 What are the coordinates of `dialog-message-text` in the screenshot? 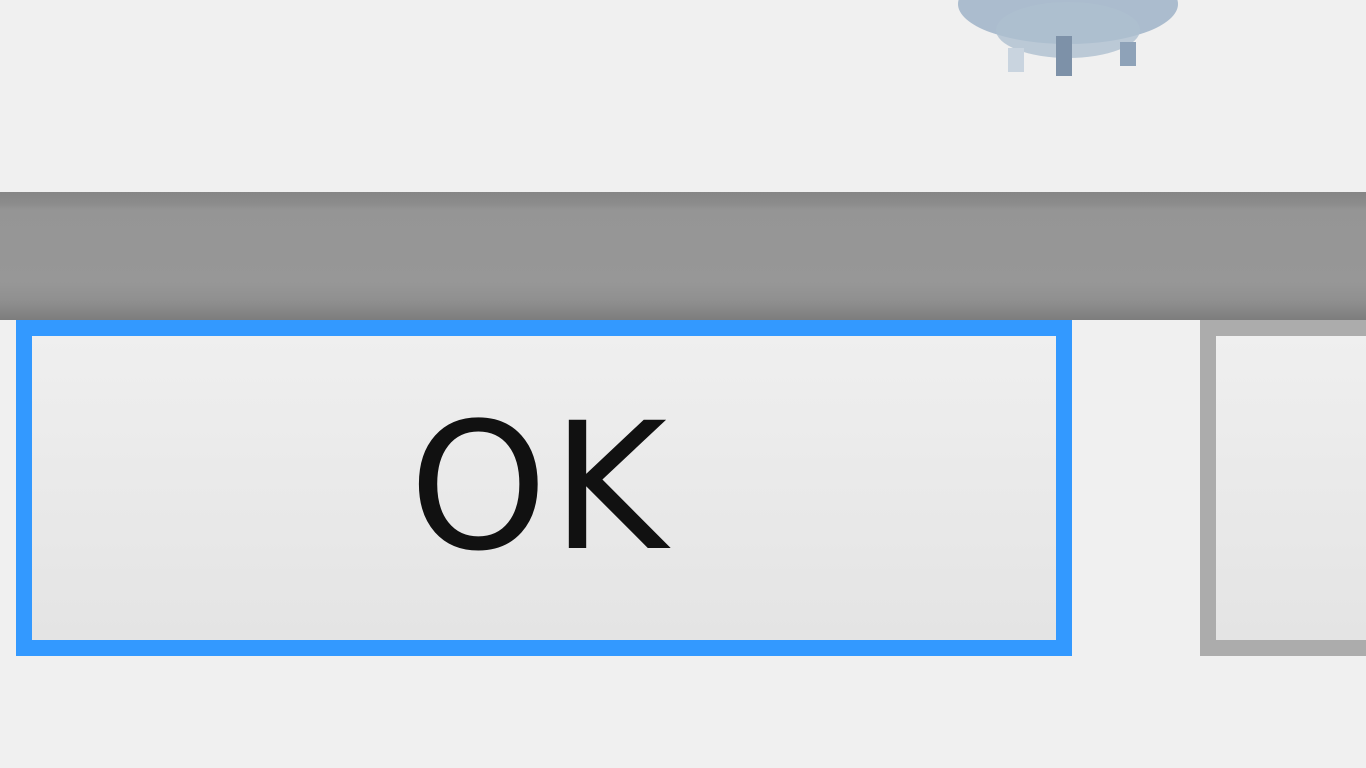 It's located at (270, 34).